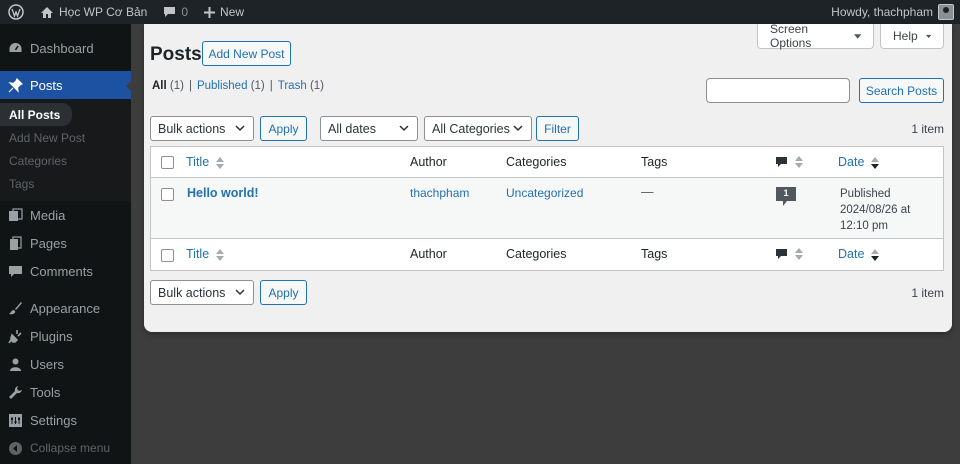  What do you see at coordinates (292, 86) in the screenshot?
I see `filter-trash-label: Trash` at bounding box center [292, 86].